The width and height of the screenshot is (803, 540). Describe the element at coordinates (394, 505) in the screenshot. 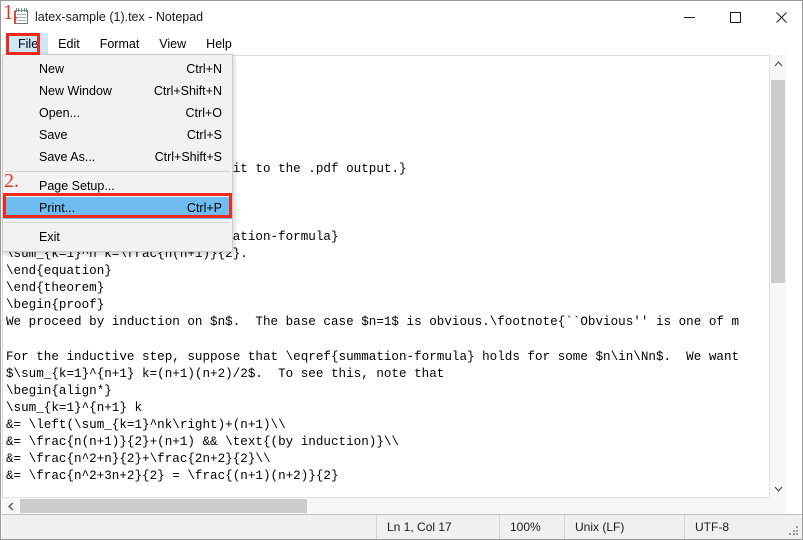

I see `horizontal-scrollbar` at that location.